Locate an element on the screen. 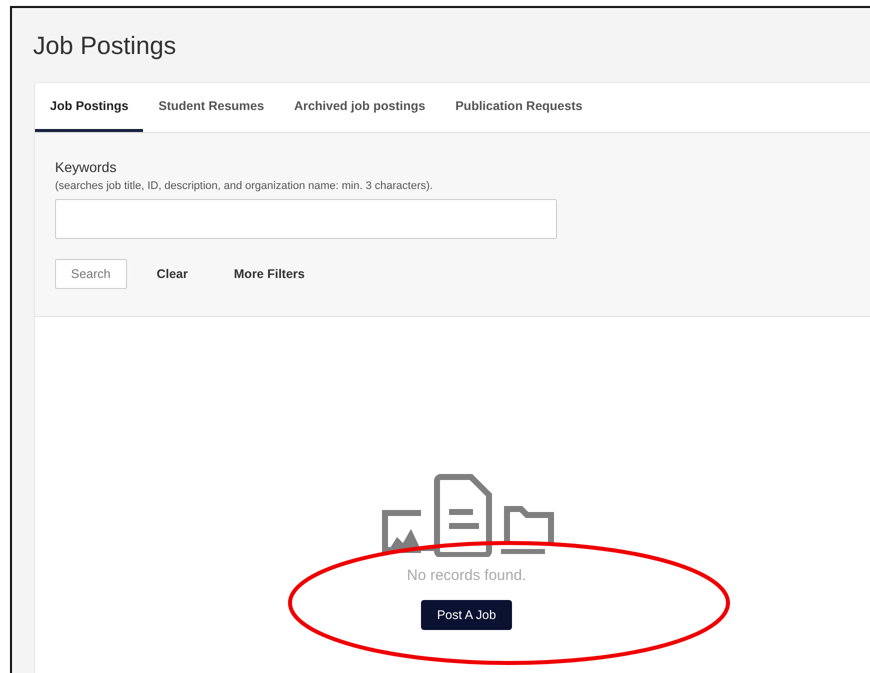 This screenshot has width=870, height=673. filter-button: More Filters is located at coordinates (269, 274).